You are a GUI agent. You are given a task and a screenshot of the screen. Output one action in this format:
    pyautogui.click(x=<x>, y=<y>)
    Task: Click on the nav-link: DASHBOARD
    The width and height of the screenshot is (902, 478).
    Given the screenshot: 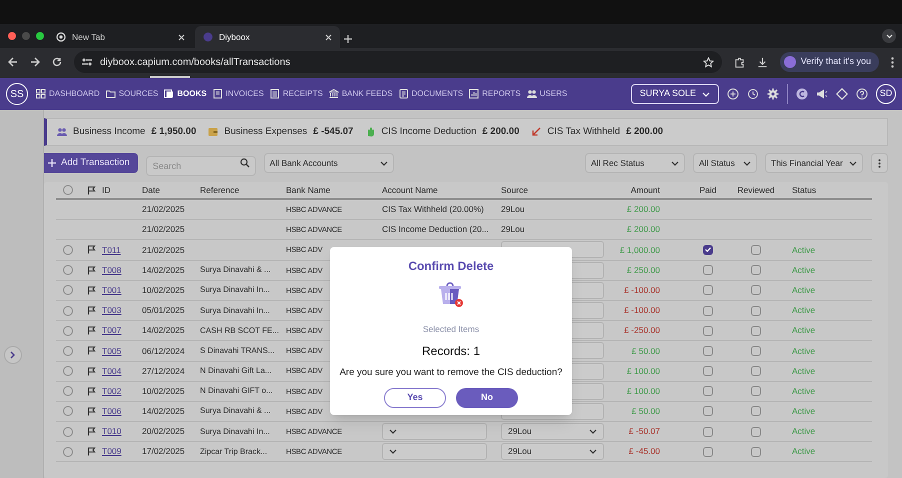 What is the action you would take?
    pyautogui.click(x=68, y=94)
    